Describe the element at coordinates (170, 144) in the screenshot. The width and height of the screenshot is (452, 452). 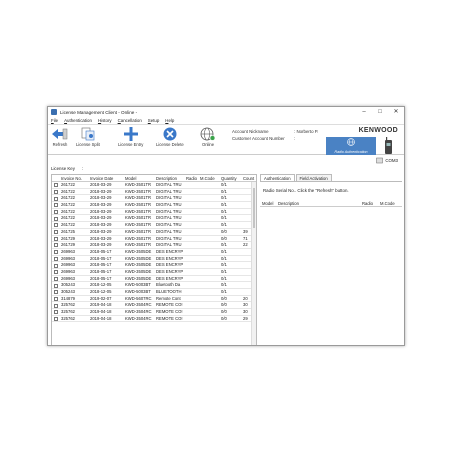
I see `license-delete-label: License Delete` at that location.